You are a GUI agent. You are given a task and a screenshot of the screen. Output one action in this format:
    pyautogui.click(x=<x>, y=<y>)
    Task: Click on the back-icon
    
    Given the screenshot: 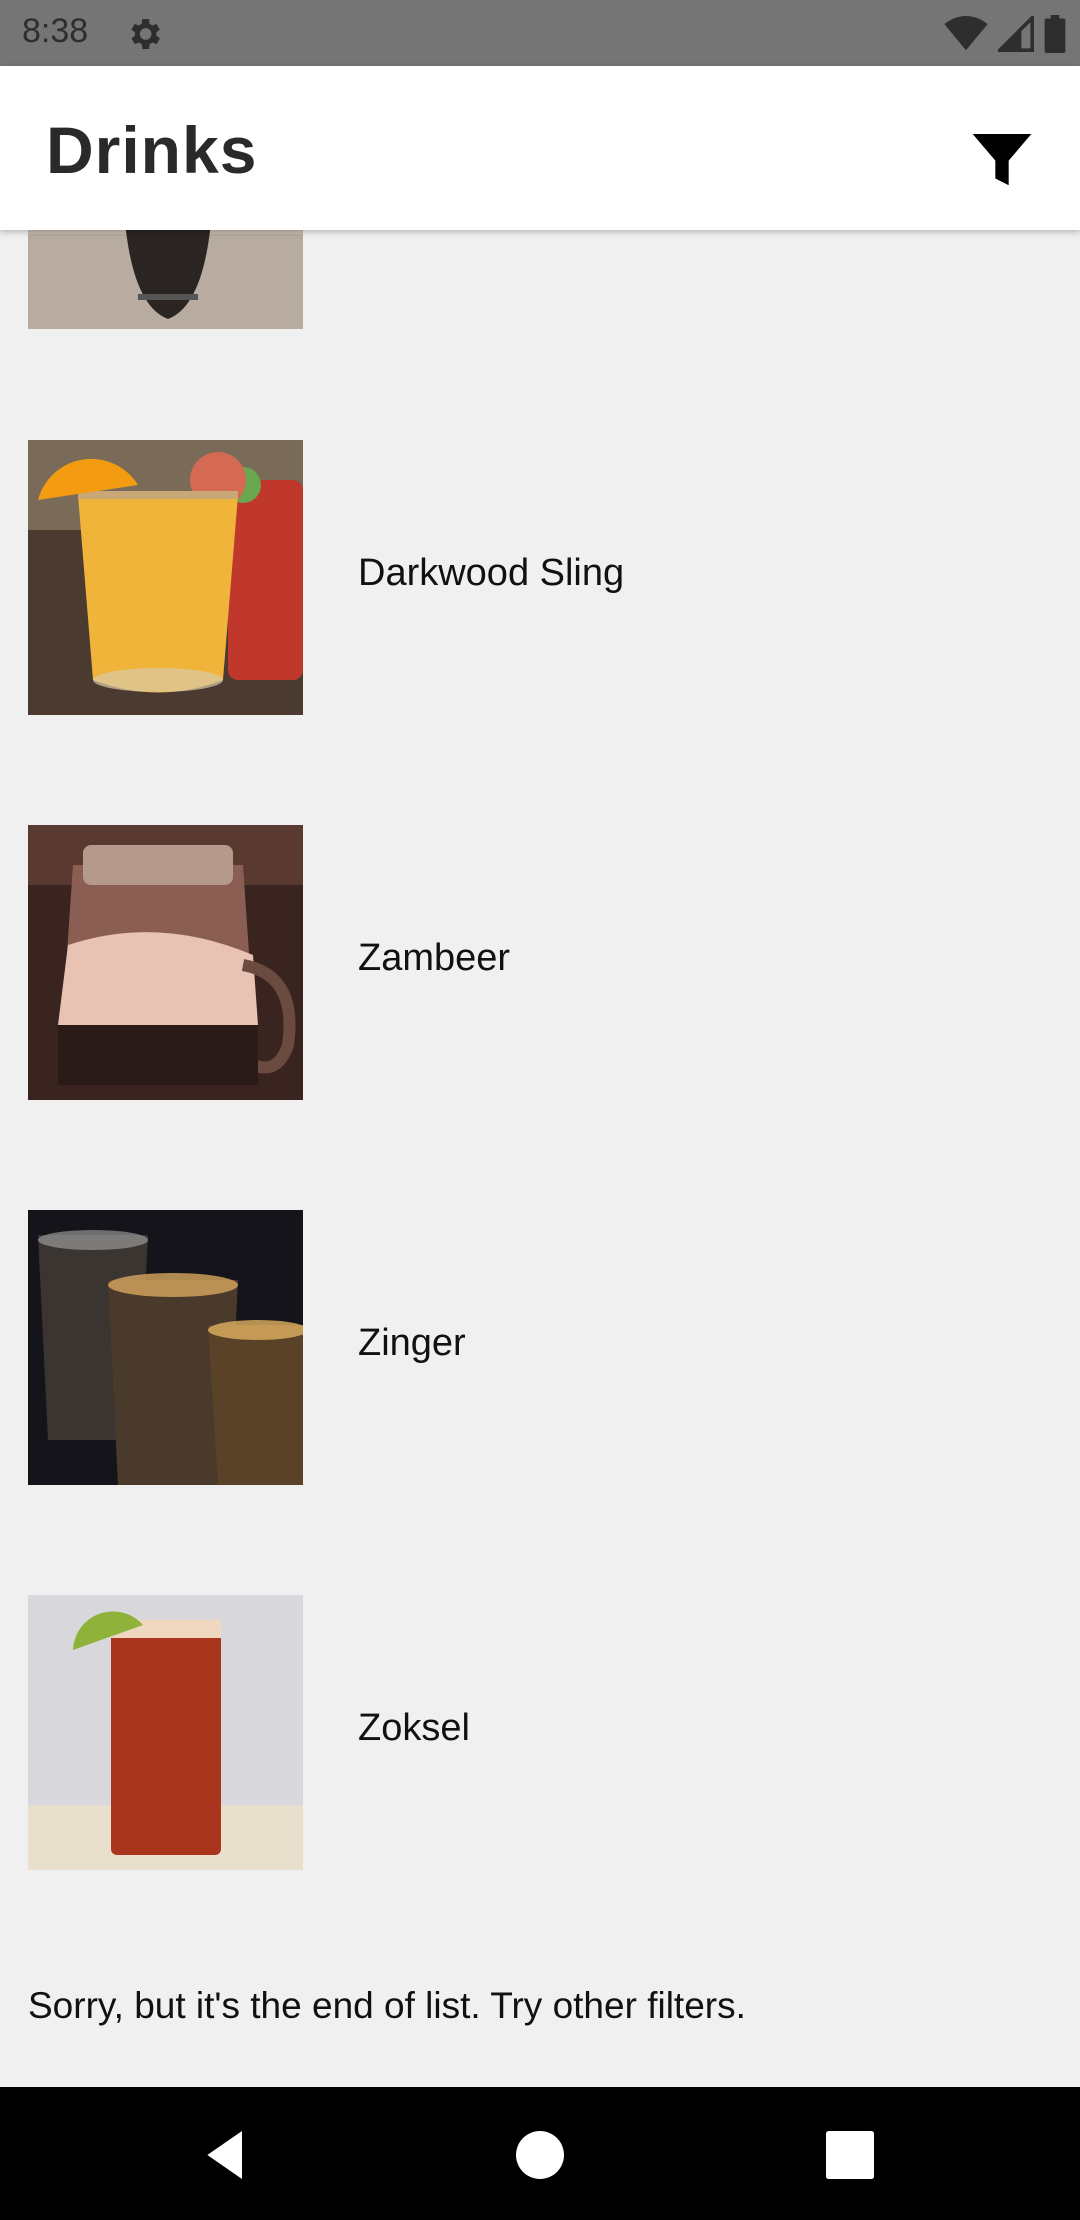 What is the action you would take?
    pyautogui.click(x=226, y=2155)
    